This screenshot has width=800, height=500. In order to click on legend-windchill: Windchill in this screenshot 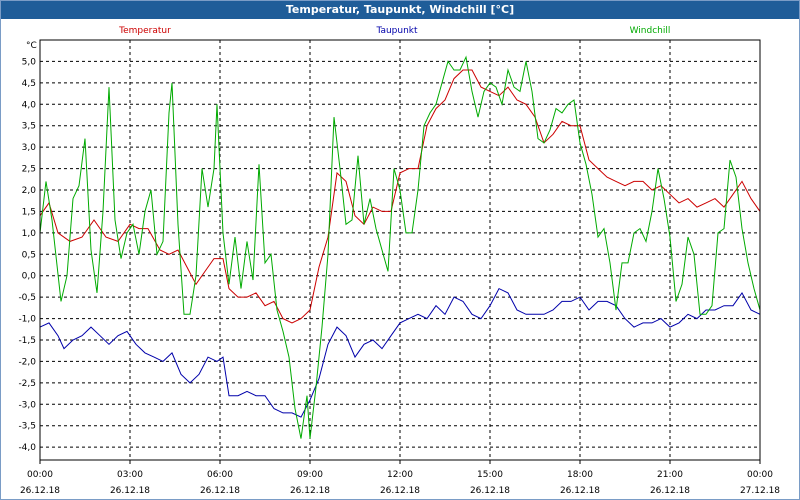, I will do `click(650, 31)`.